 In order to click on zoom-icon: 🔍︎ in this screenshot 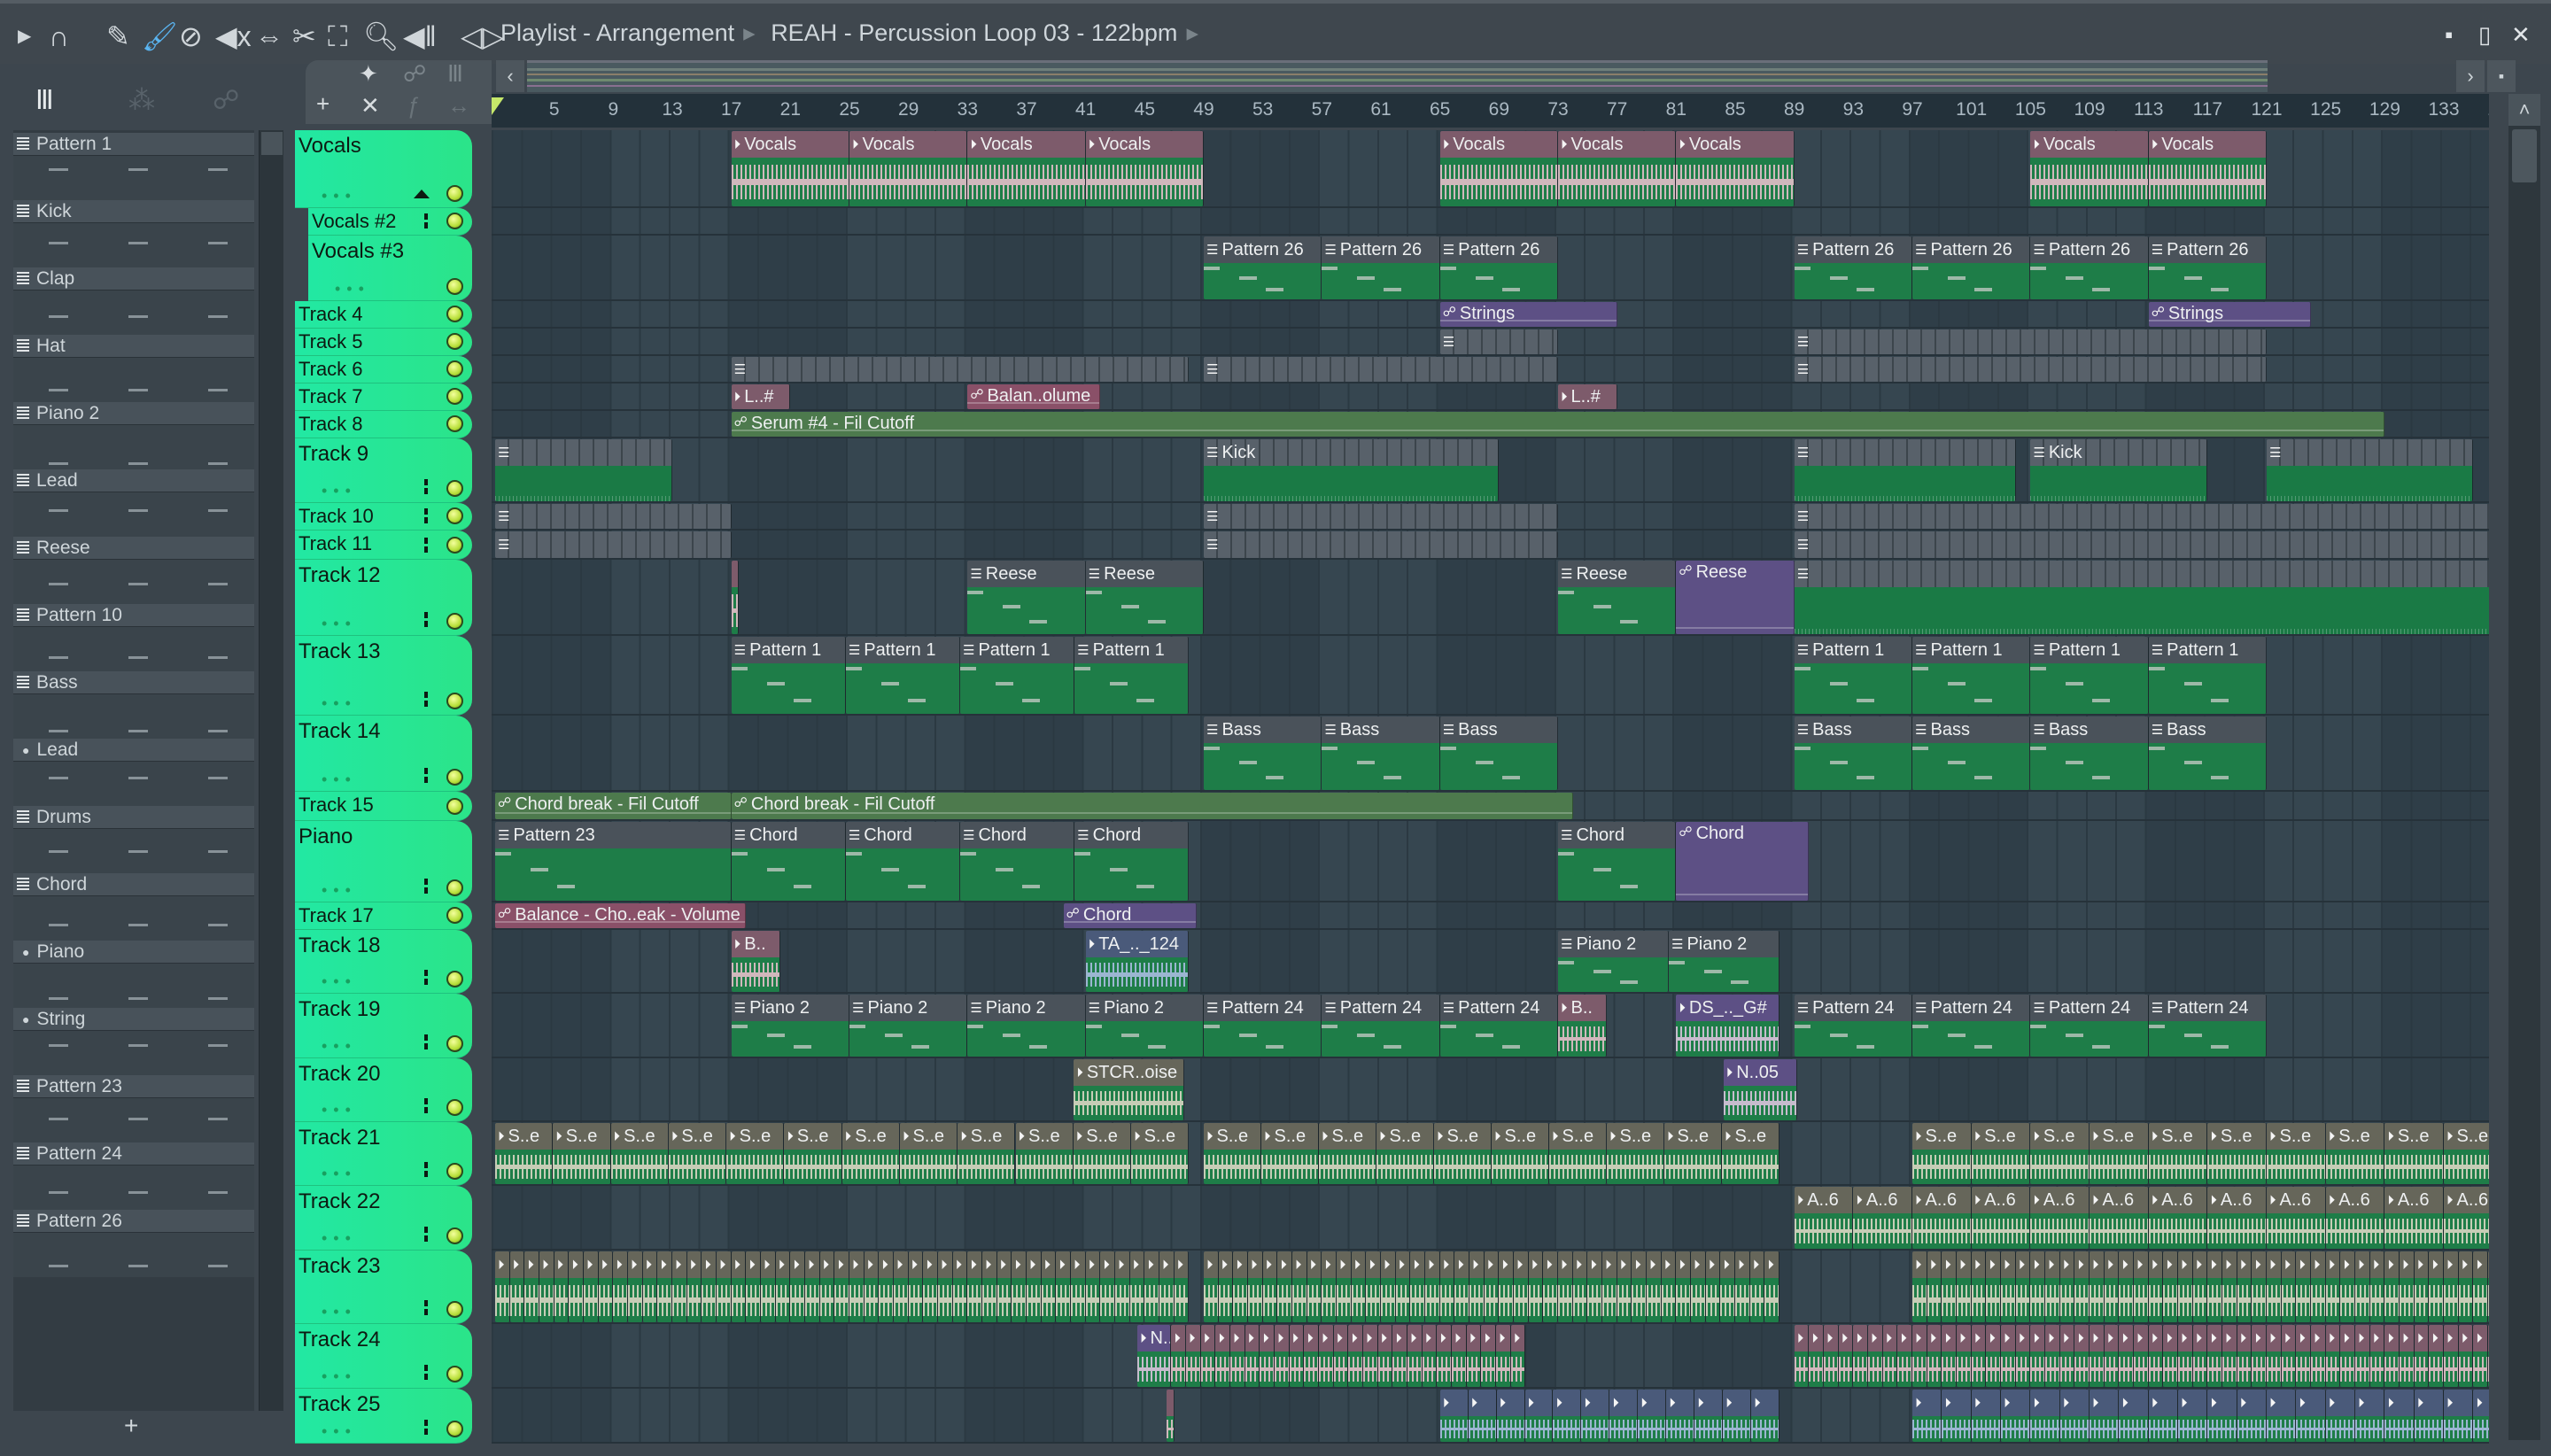, I will do `click(381, 36)`.